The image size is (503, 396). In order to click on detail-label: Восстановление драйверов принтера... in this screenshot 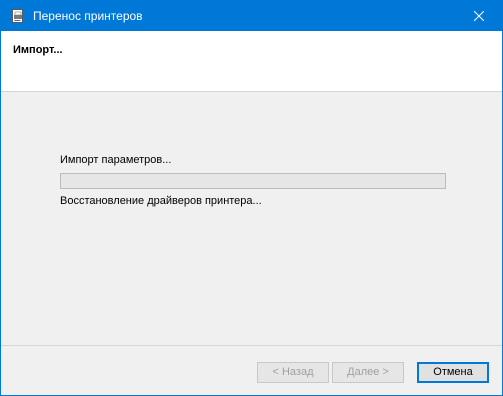, I will do `click(161, 201)`.